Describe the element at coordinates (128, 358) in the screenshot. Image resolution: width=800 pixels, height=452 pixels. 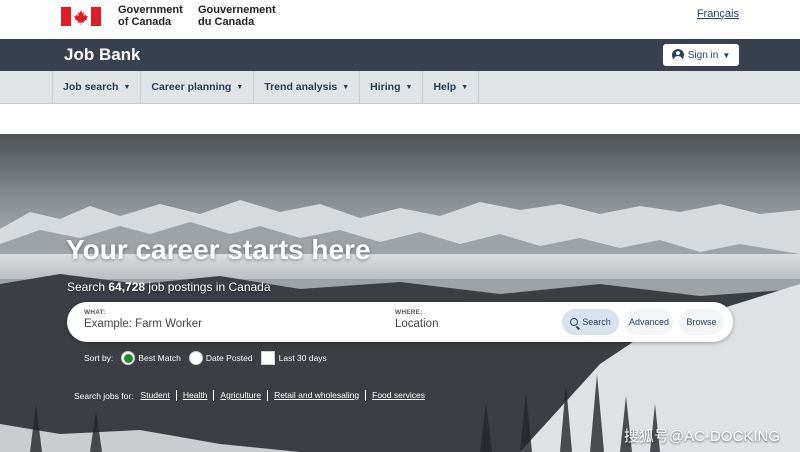
I see `sort-best-match-radio` at that location.